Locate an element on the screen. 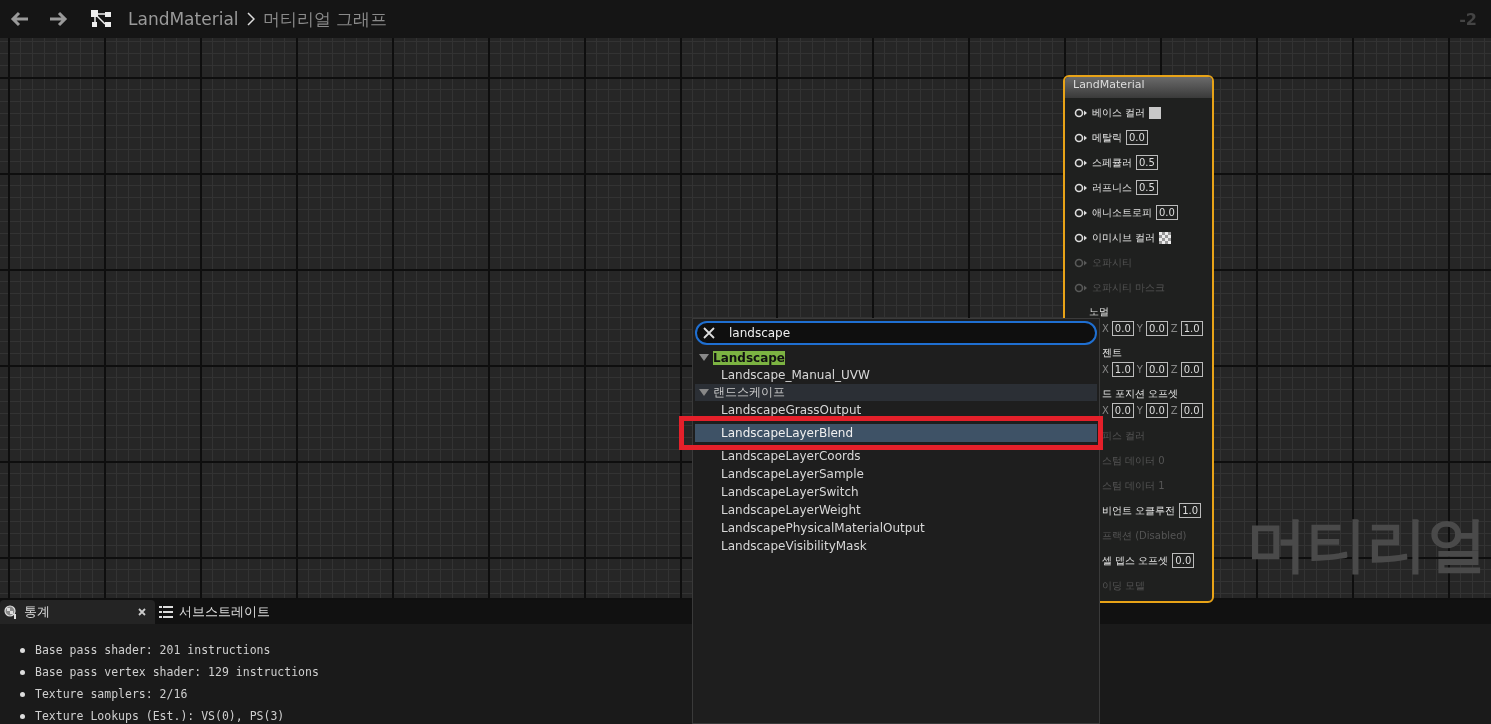 This screenshot has width=1491, height=724. list-item: LandscapeGrassOutput is located at coordinates (896, 410).